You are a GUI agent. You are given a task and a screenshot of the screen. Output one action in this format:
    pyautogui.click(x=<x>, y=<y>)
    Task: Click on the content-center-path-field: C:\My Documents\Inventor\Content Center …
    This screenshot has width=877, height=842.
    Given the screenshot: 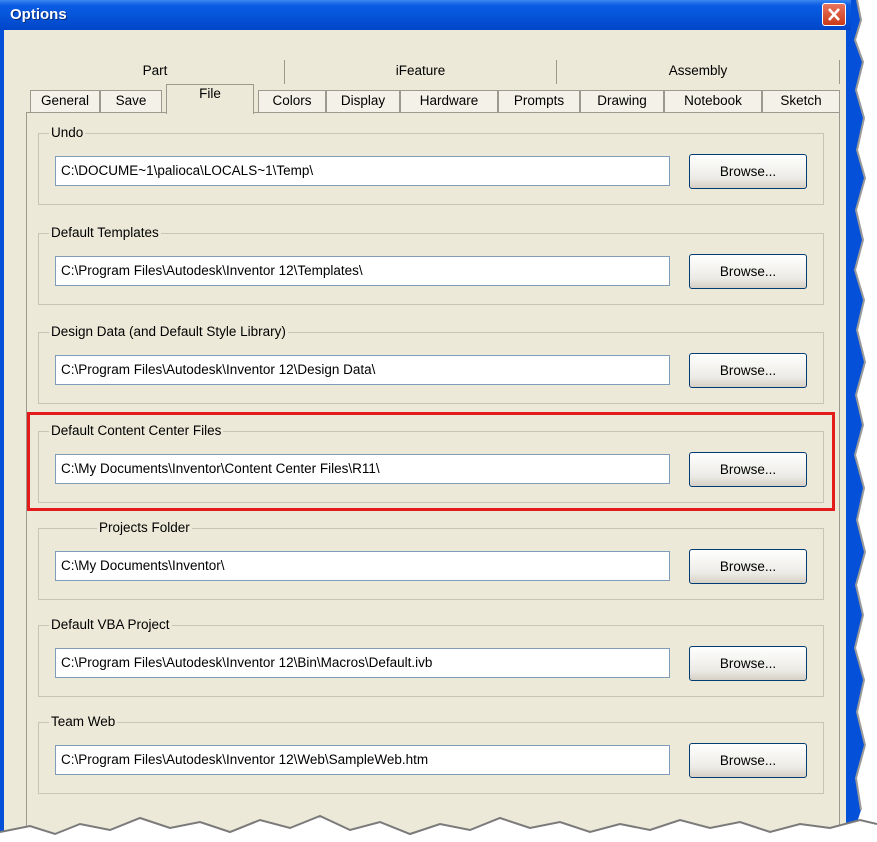 What is the action you would take?
    pyautogui.click(x=362, y=469)
    